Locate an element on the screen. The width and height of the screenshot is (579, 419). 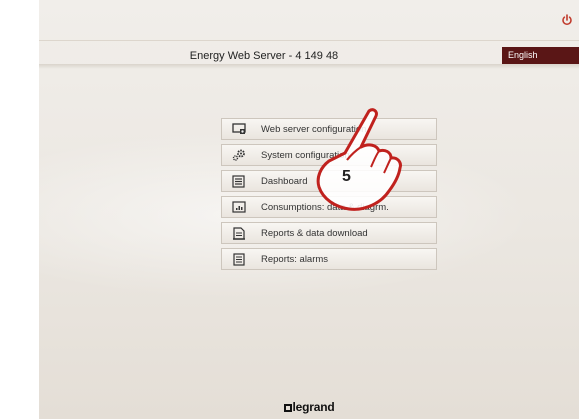
language-button: English is located at coordinates (540, 55).